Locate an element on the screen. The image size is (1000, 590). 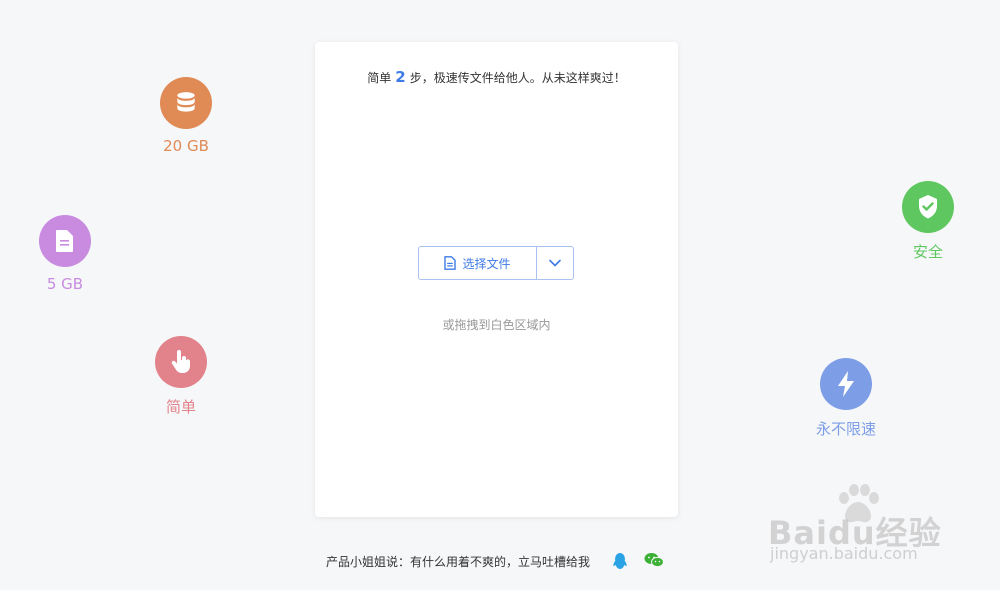
feature-speed: 永不限速 is located at coordinates (846, 398).